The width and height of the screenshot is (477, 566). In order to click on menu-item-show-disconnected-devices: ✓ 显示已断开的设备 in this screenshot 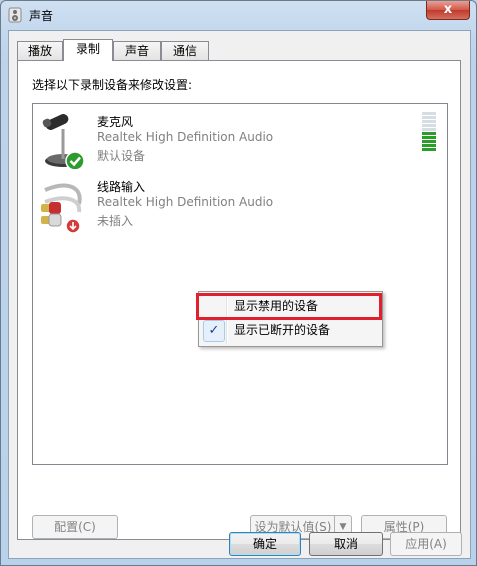, I will do `click(290, 330)`.